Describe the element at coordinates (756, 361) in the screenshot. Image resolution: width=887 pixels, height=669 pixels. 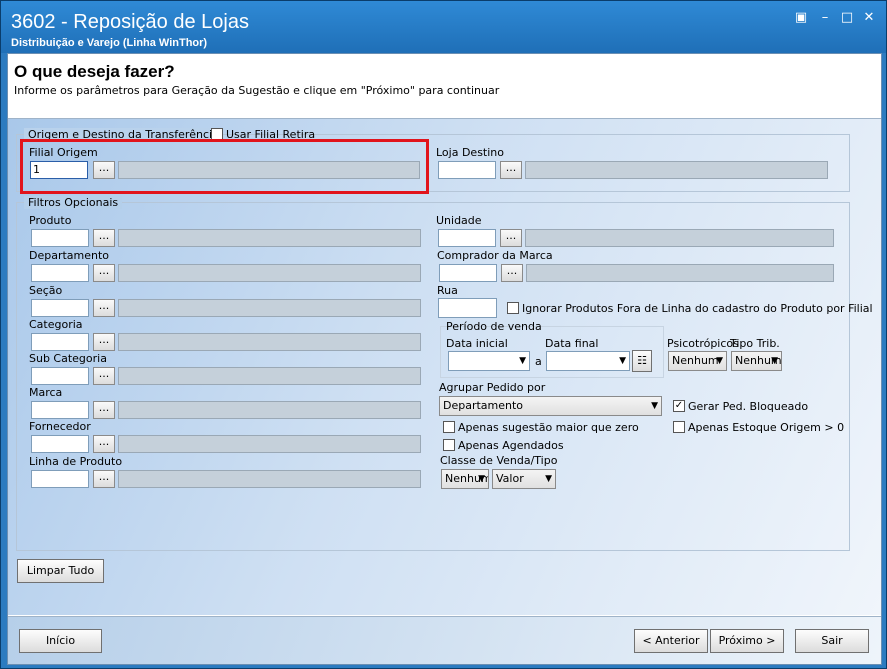
I see `tipo-trib-select: Nenhum ▼` at that location.